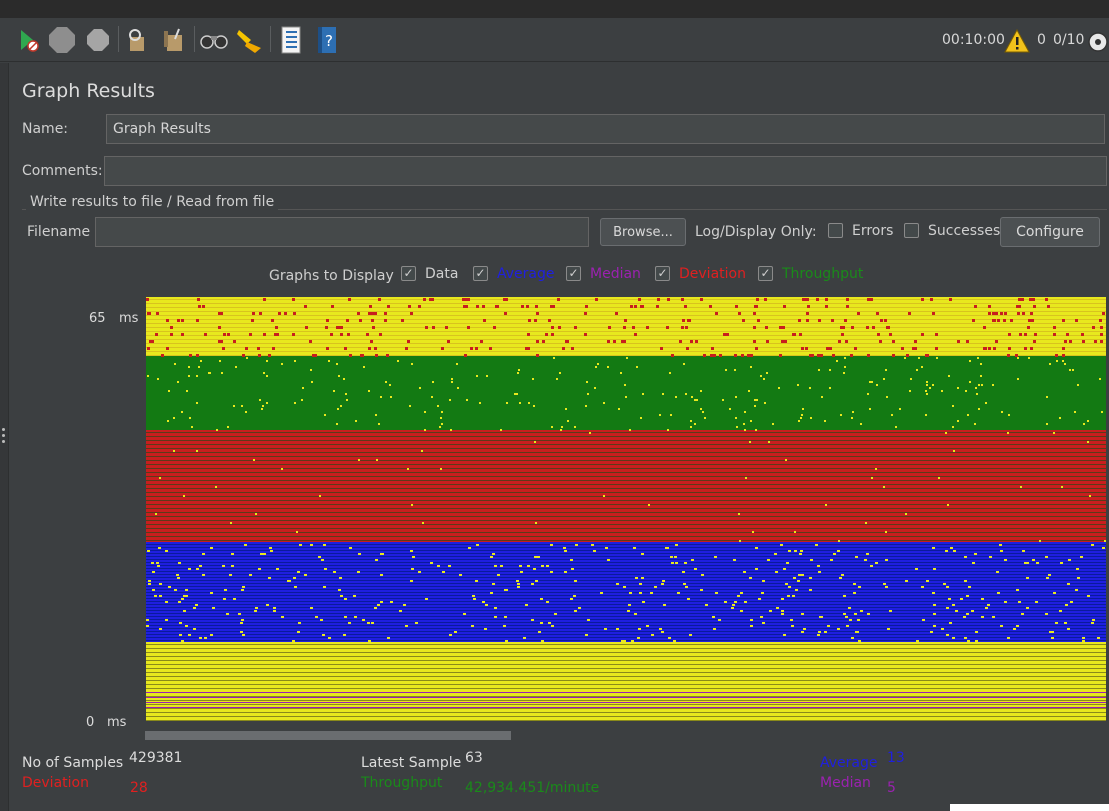 This screenshot has width=1109, height=811. What do you see at coordinates (911, 230) in the screenshot?
I see `successes-checkbox` at bounding box center [911, 230].